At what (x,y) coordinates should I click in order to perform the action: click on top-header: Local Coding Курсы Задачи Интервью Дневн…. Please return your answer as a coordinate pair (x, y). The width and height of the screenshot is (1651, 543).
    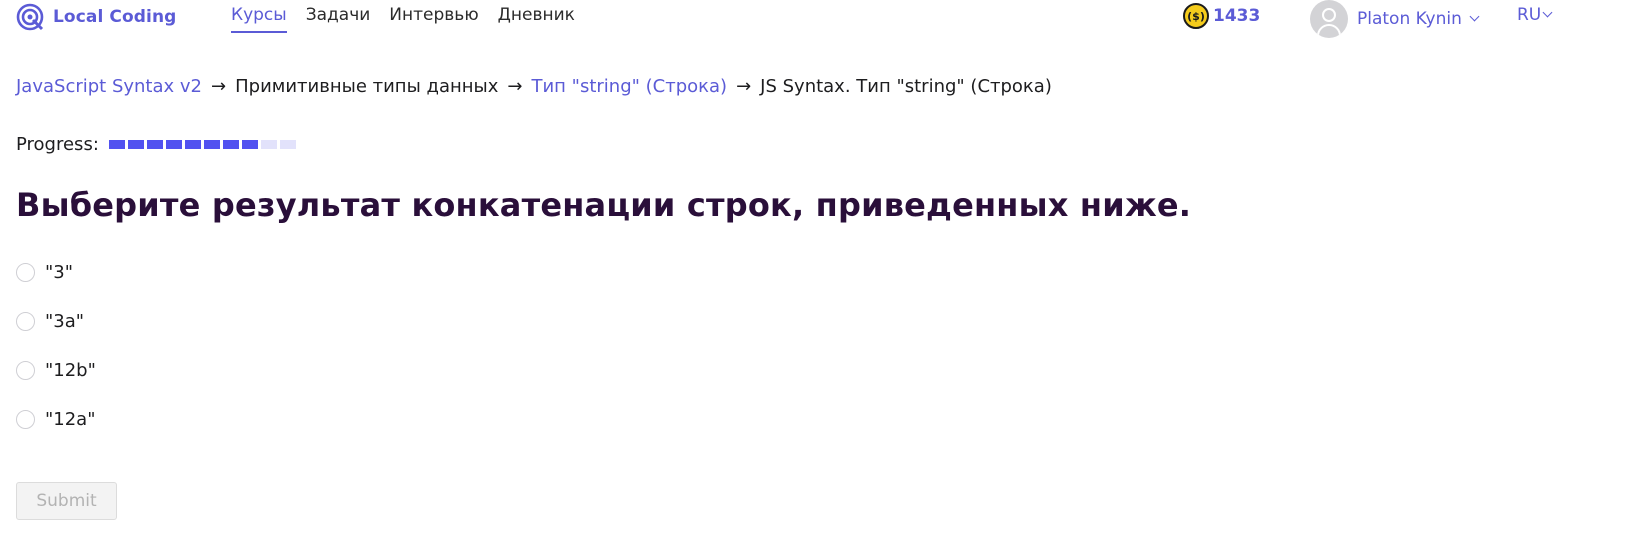
    Looking at the image, I should click on (825, 19).